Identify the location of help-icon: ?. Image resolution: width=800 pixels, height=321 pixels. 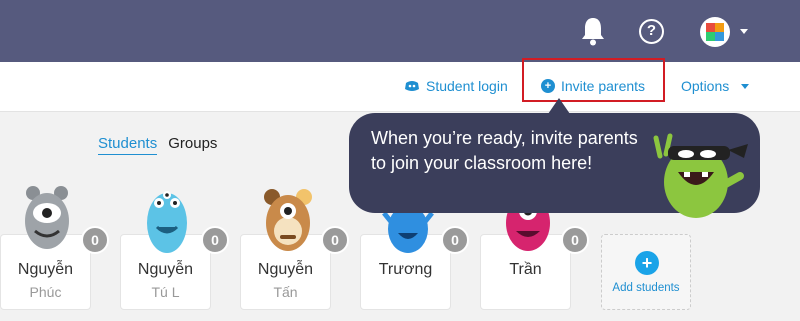
(651, 31).